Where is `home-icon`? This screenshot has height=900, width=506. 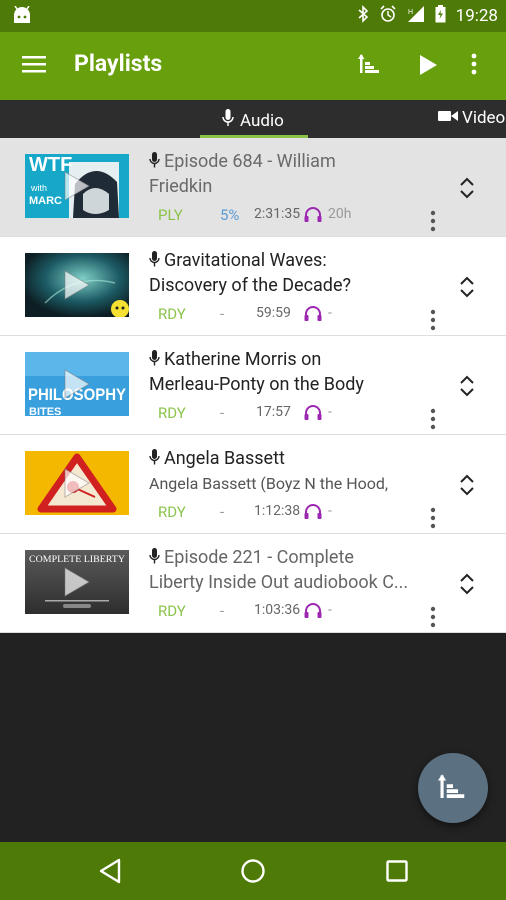 home-icon is located at coordinates (253, 873).